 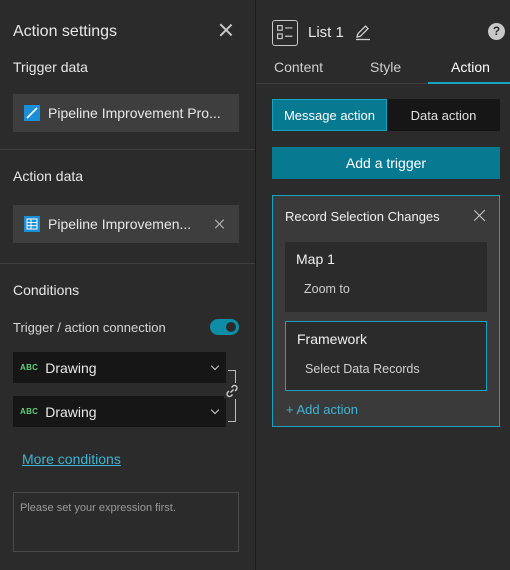 What do you see at coordinates (327, 289) in the screenshot?
I see `action-type: Zoom to` at bounding box center [327, 289].